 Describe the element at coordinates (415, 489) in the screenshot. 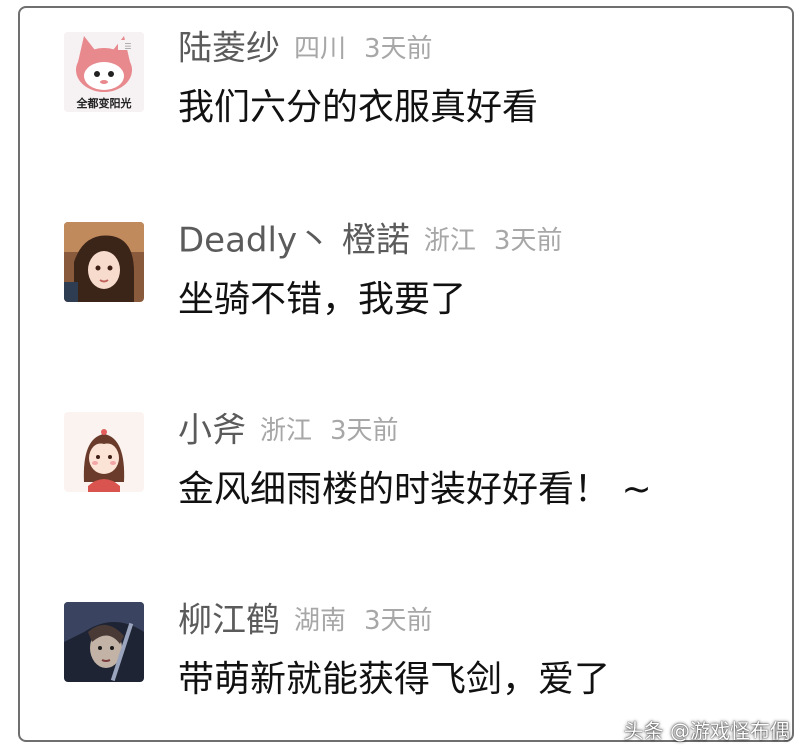

I see `comment-text: 金风细雨楼的时装好好看！ ~` at that location.